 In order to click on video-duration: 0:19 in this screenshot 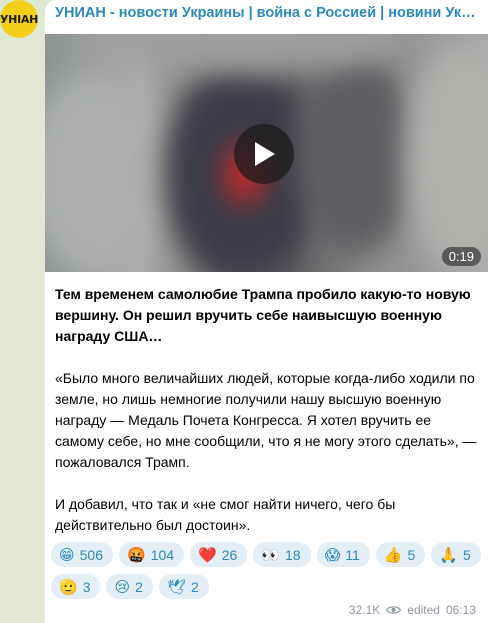, I will do `click(461, 256)`.